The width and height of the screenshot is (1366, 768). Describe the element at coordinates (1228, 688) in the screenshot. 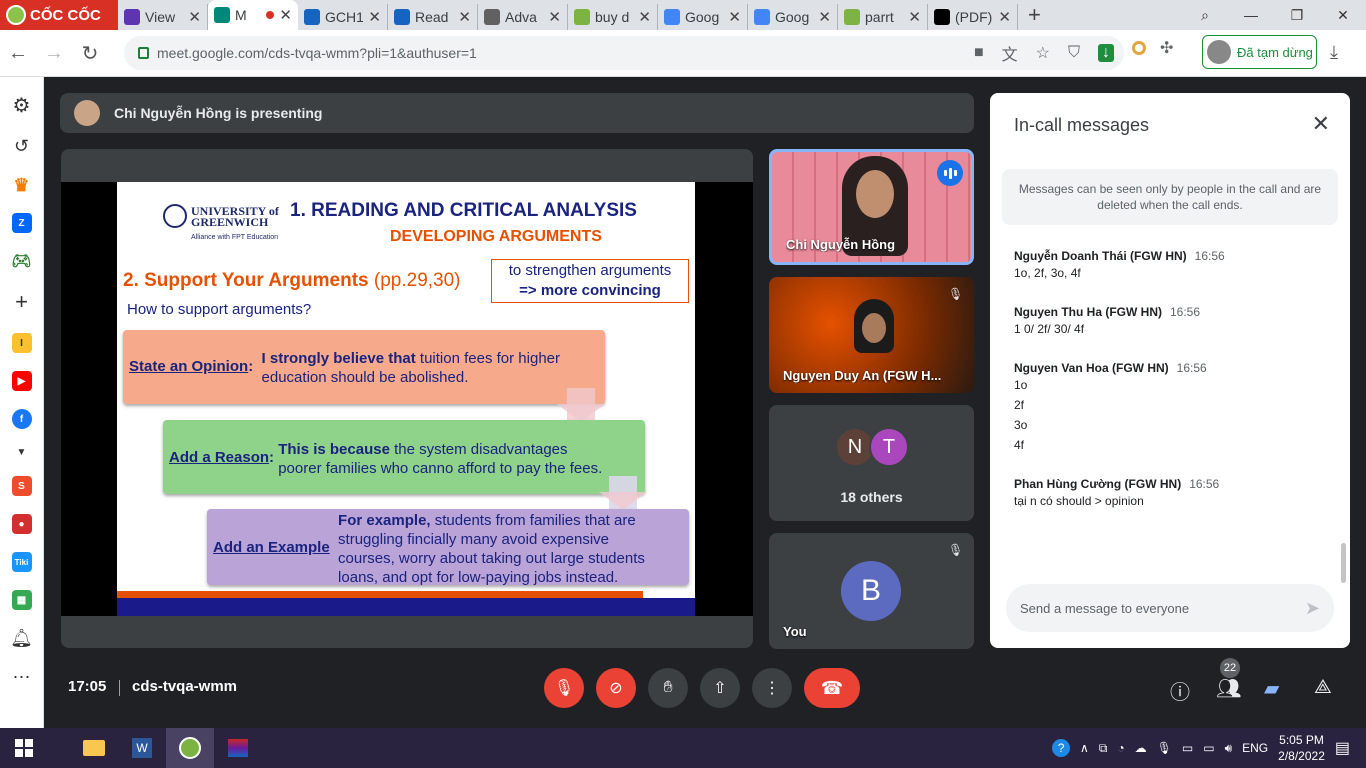

I see `people-icon: 👥︎` at that location.